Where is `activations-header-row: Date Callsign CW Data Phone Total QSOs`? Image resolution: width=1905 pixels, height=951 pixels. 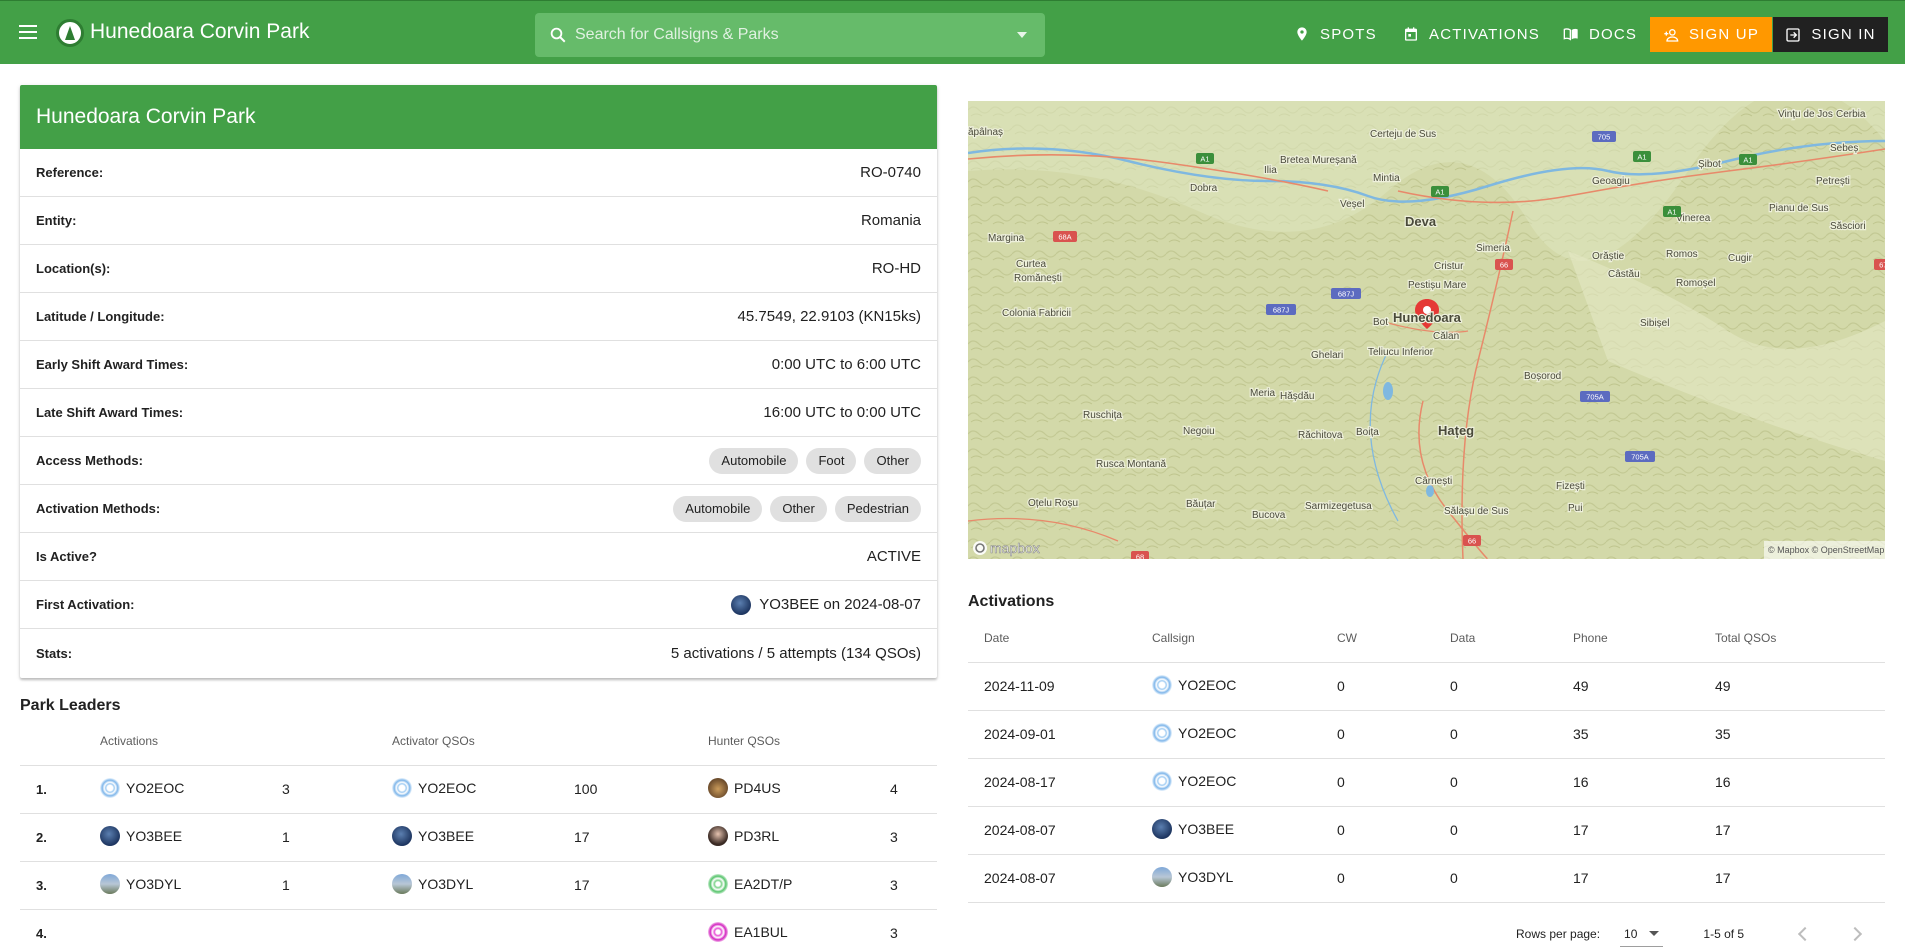 activations-header-row: Date Callsign CW Data Phone Total QSOs is located at coordinates (1426, 638).